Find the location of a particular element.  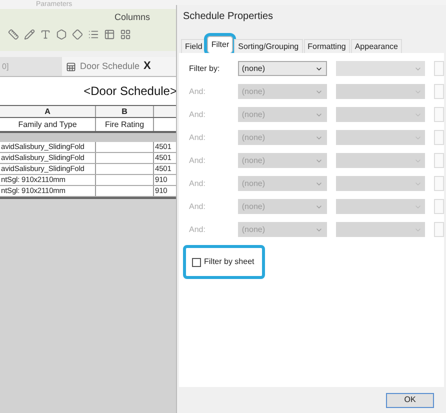

tab-fragment: 0] is located at coordinates (5, 66).